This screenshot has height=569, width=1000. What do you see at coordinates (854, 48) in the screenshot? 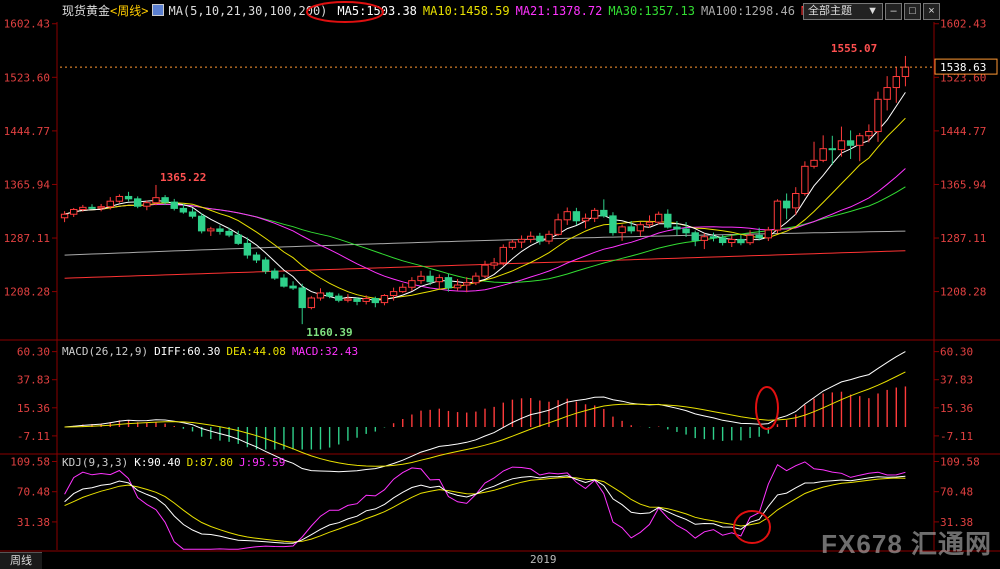
I see `price-annotation: 1555.07` at bounding box center [854, 48].